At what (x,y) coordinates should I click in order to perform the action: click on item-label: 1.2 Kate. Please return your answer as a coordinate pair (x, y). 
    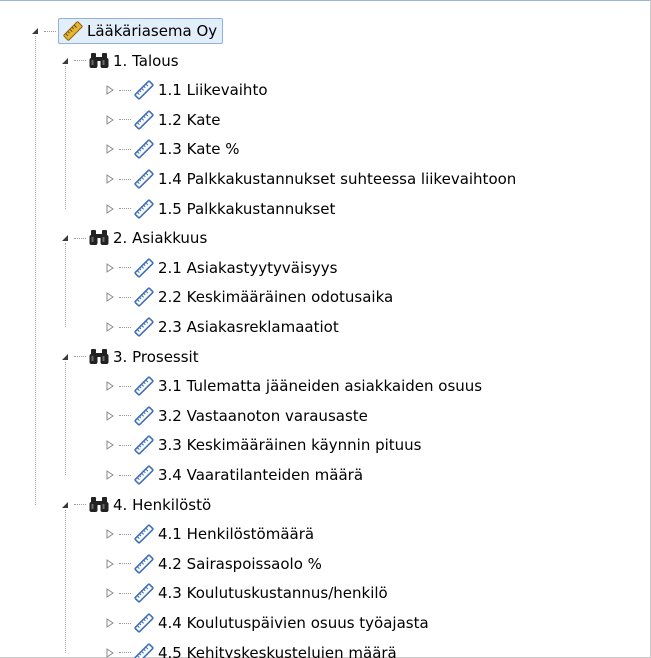
    Looking at the image, I should click on (189, 119).